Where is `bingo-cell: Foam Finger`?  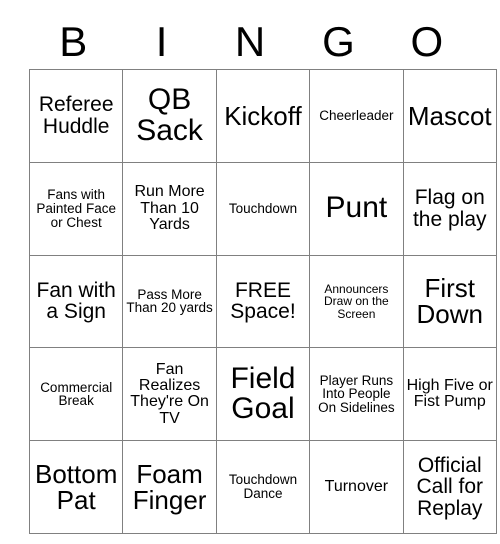 bingo-cell: Foam Finger is located at coordinates (169, 487).